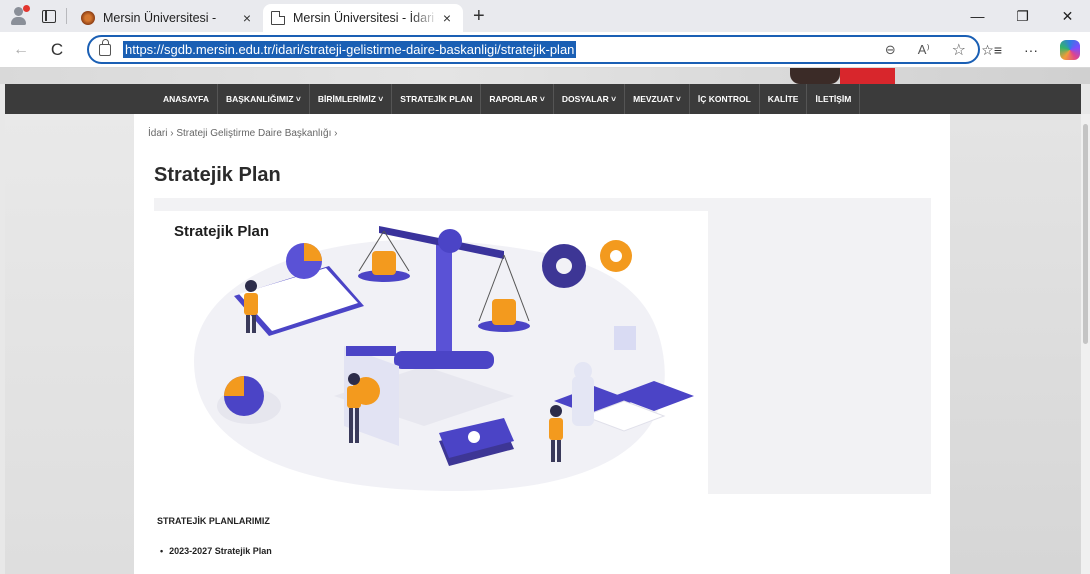 The height and width of the screenshot is (574, 1090). Describe the element at coordinates (1015, 344) in the screenshot. I see `page-background-right` at that location.